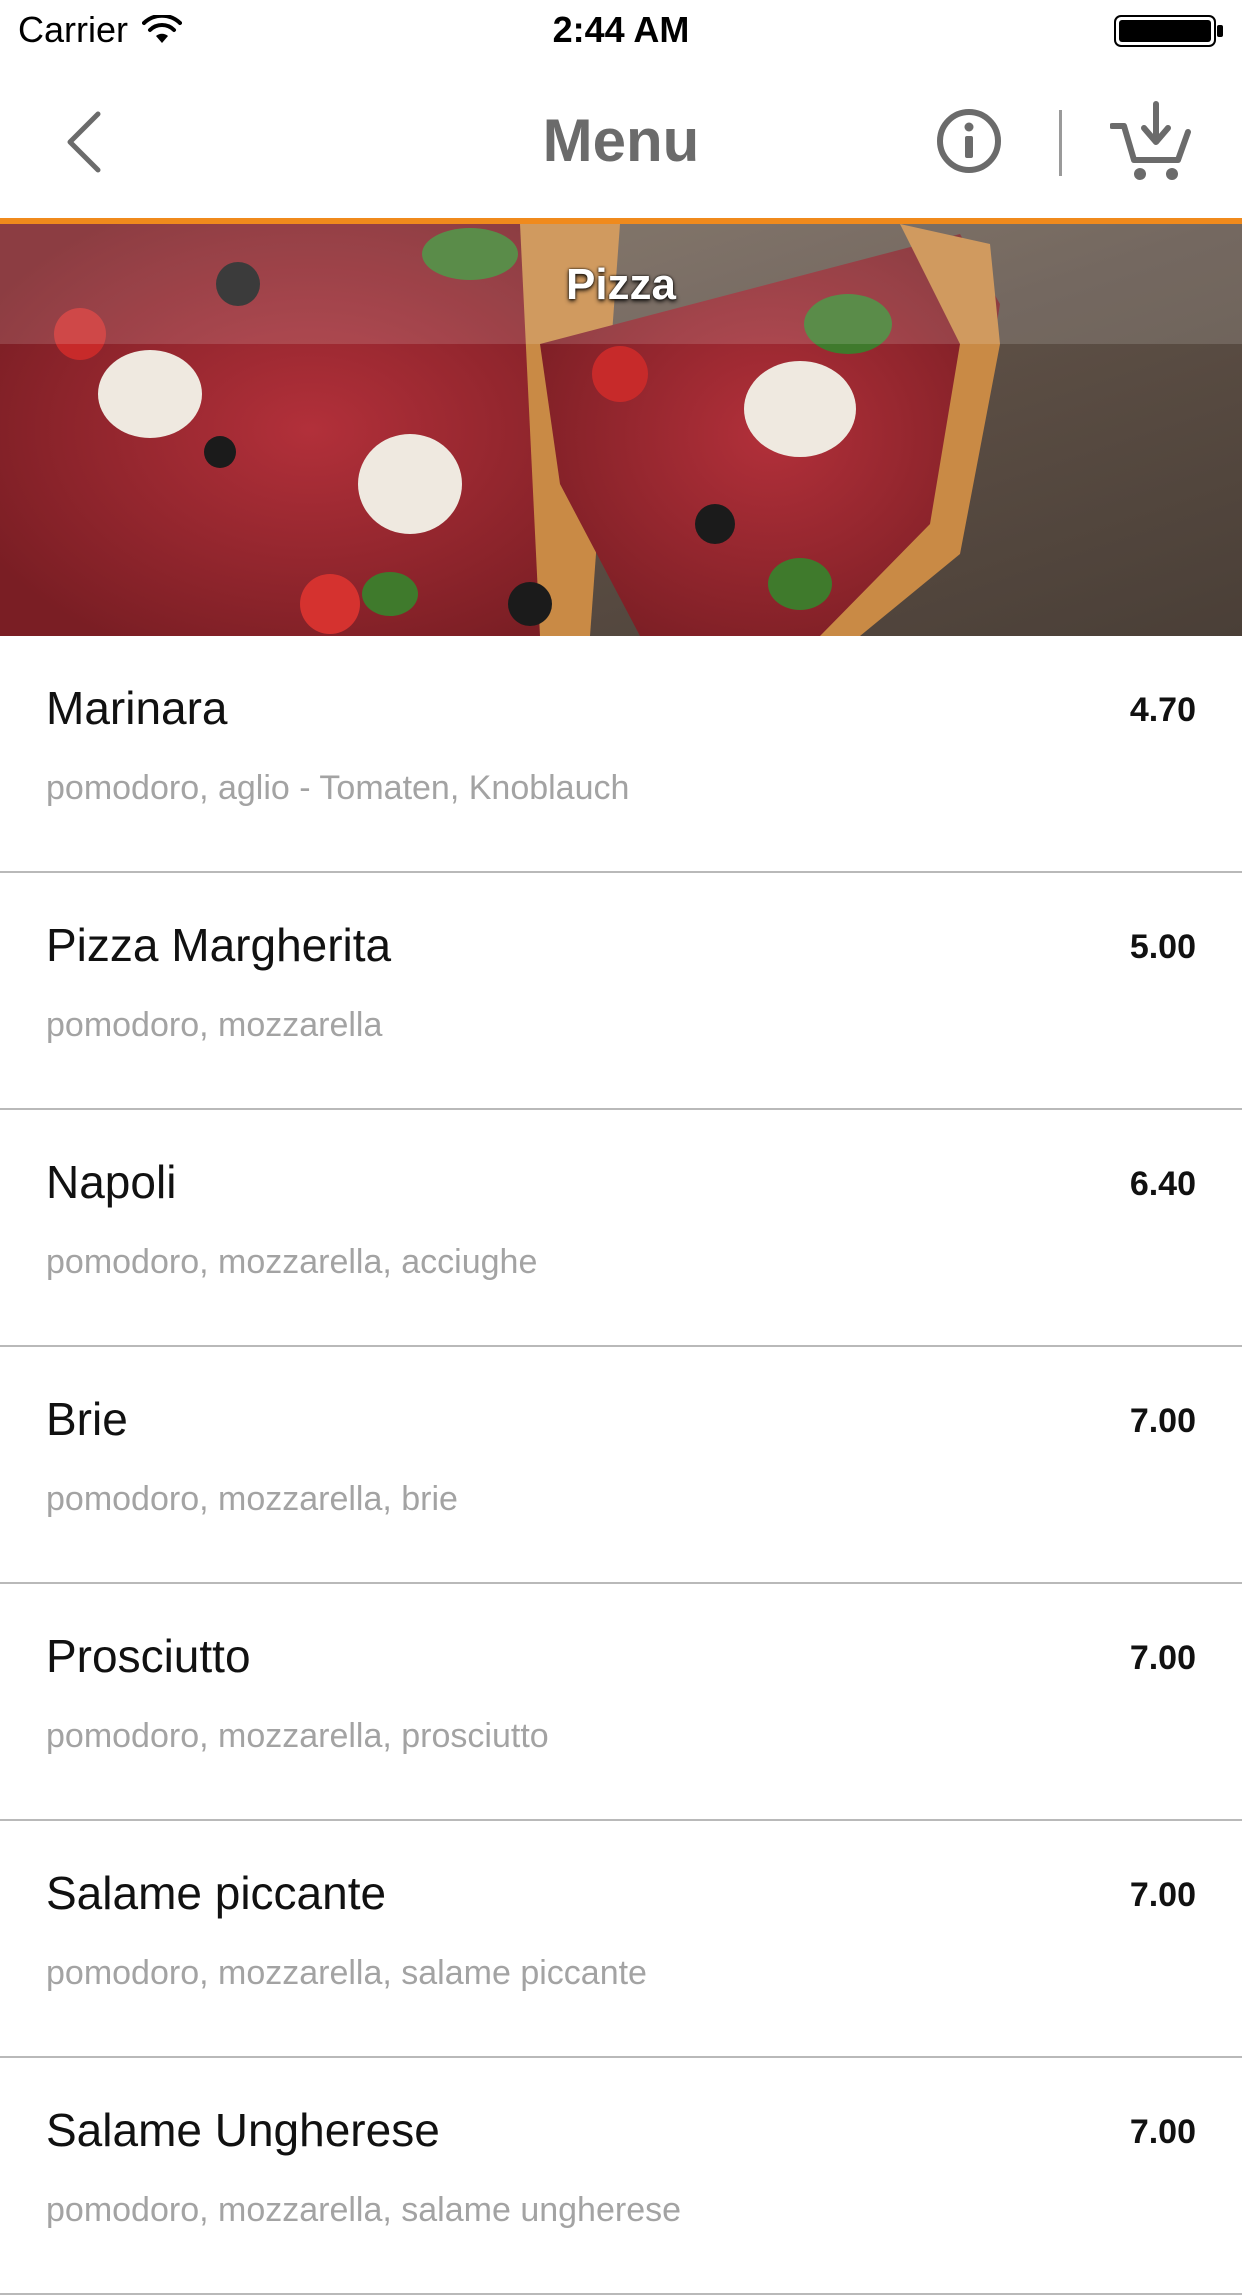  I want to click on item-description: pomodoro, mozzarella, so click(214, 1025).